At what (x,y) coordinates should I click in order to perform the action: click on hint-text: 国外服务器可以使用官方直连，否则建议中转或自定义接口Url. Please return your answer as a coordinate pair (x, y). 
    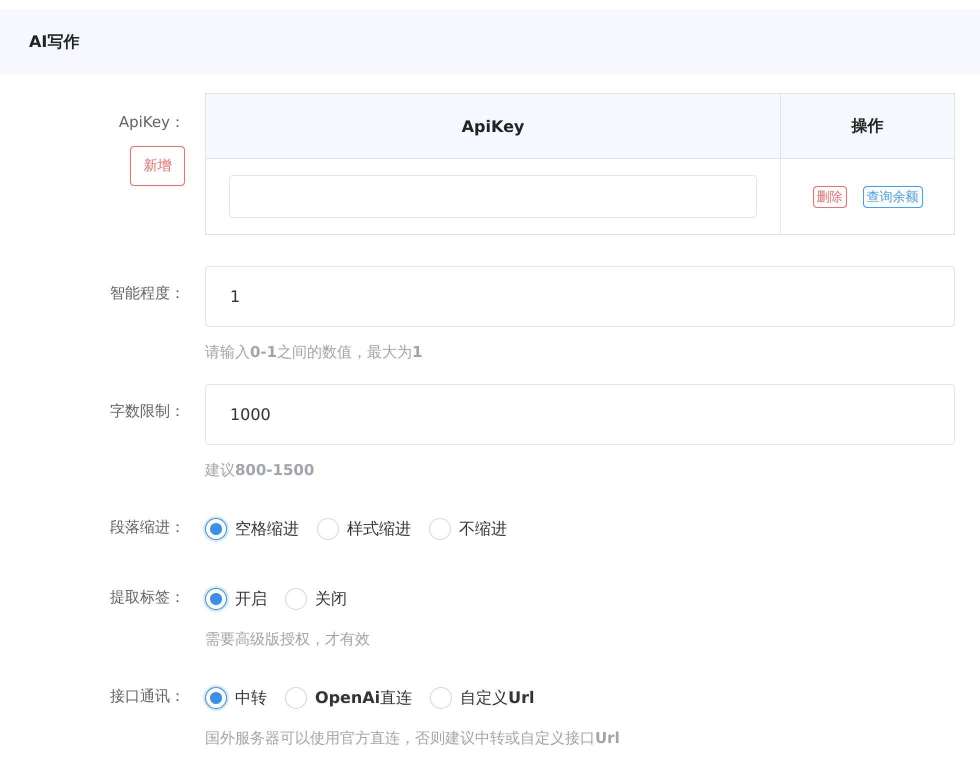
    Looking at the image, I should click on (413, 738).